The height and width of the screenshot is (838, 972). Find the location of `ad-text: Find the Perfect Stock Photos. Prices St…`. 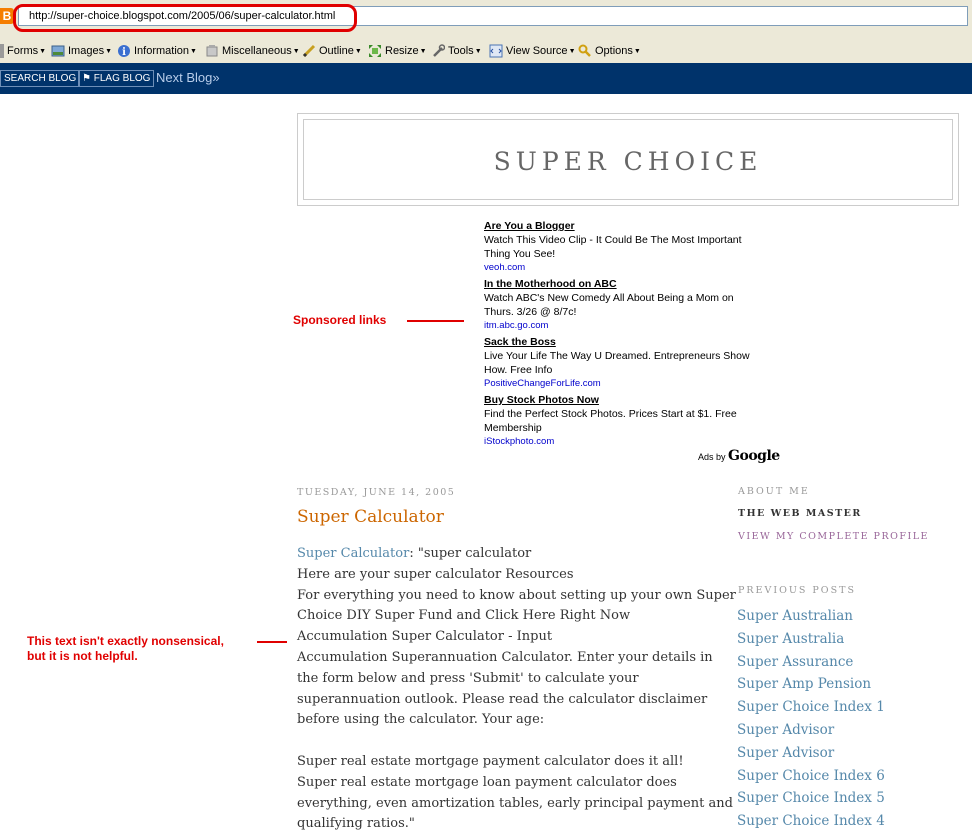

ad-text: Find the Perfect Stock Photos. Prices St… is located at coordinates (610, 414).